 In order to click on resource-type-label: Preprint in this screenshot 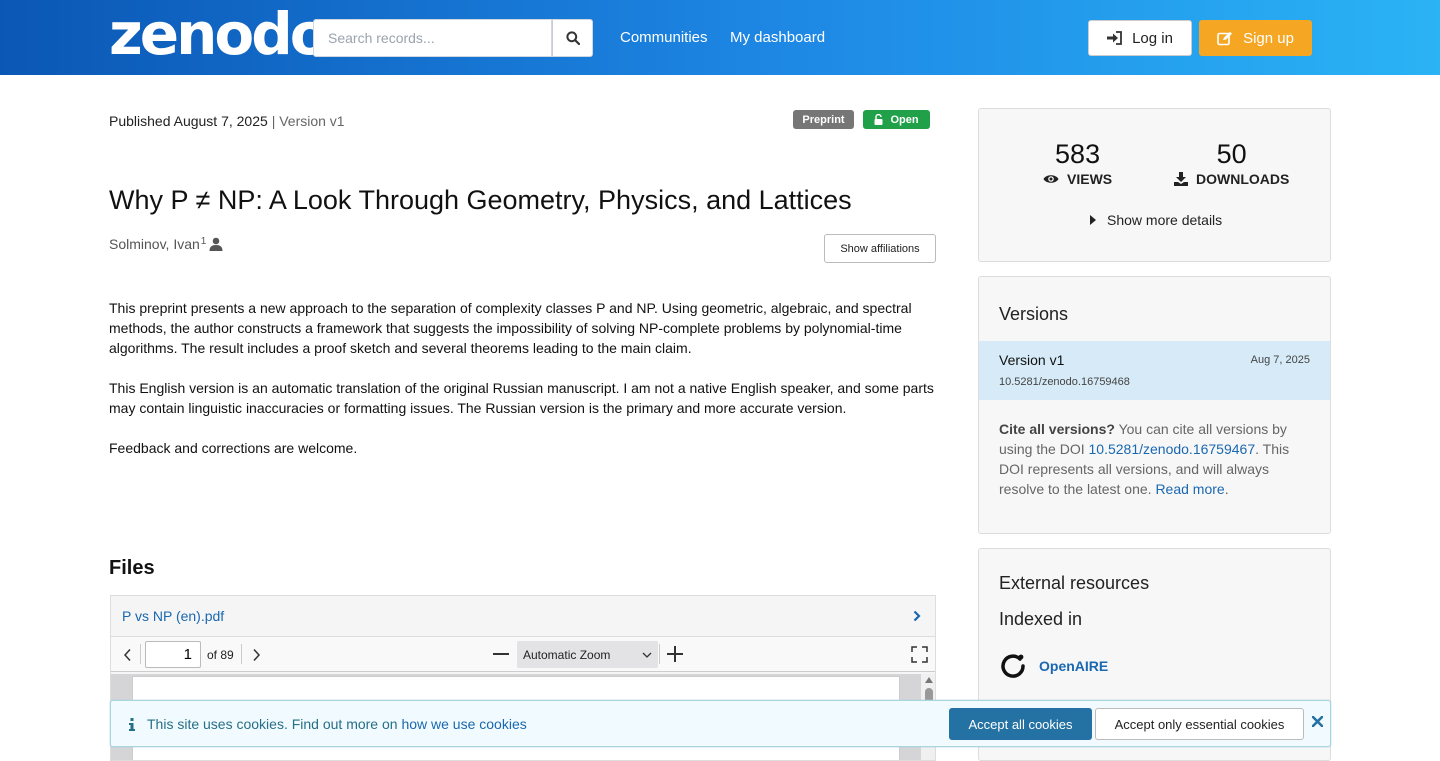, I will do `click(823, 119)`.